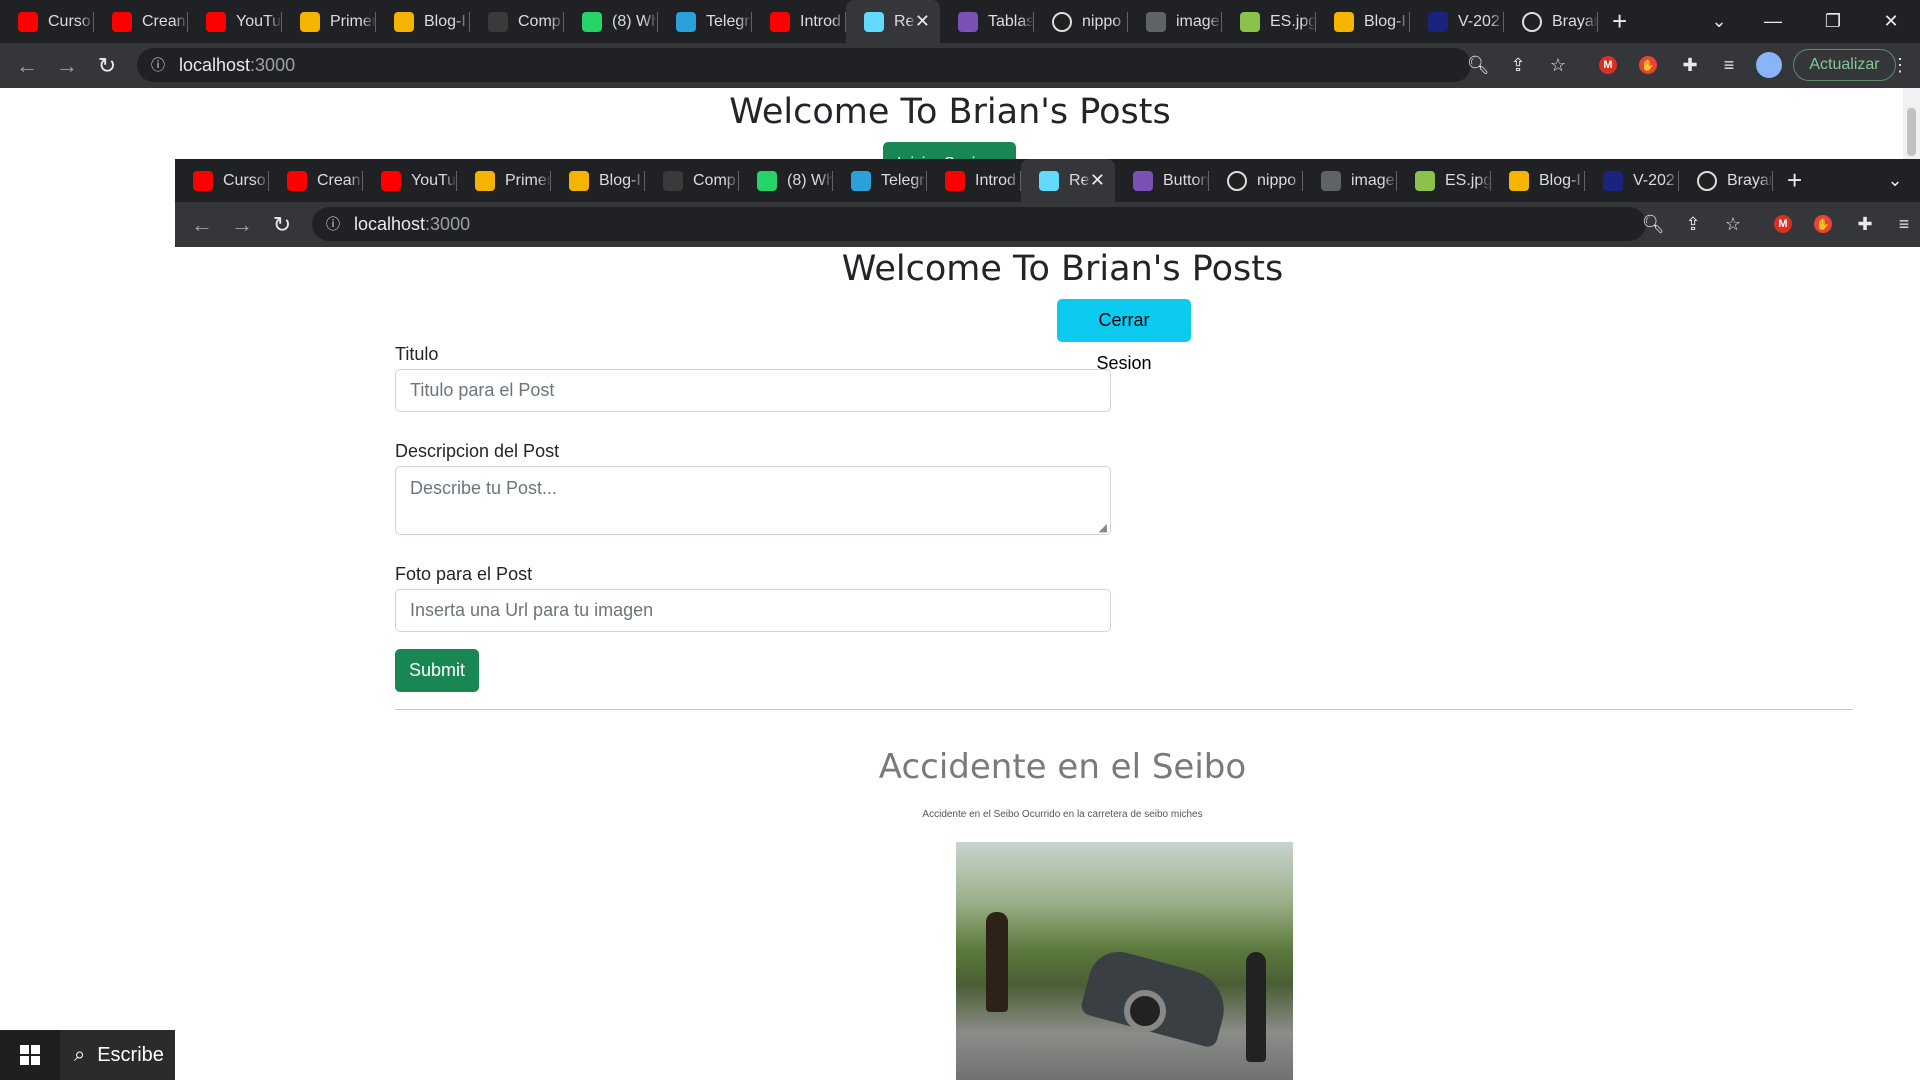  What do you see at coordinates (1103, 527) in the screenshot?
I see `resize-handle-icon: ◢` at bounding box center [1103, 527].